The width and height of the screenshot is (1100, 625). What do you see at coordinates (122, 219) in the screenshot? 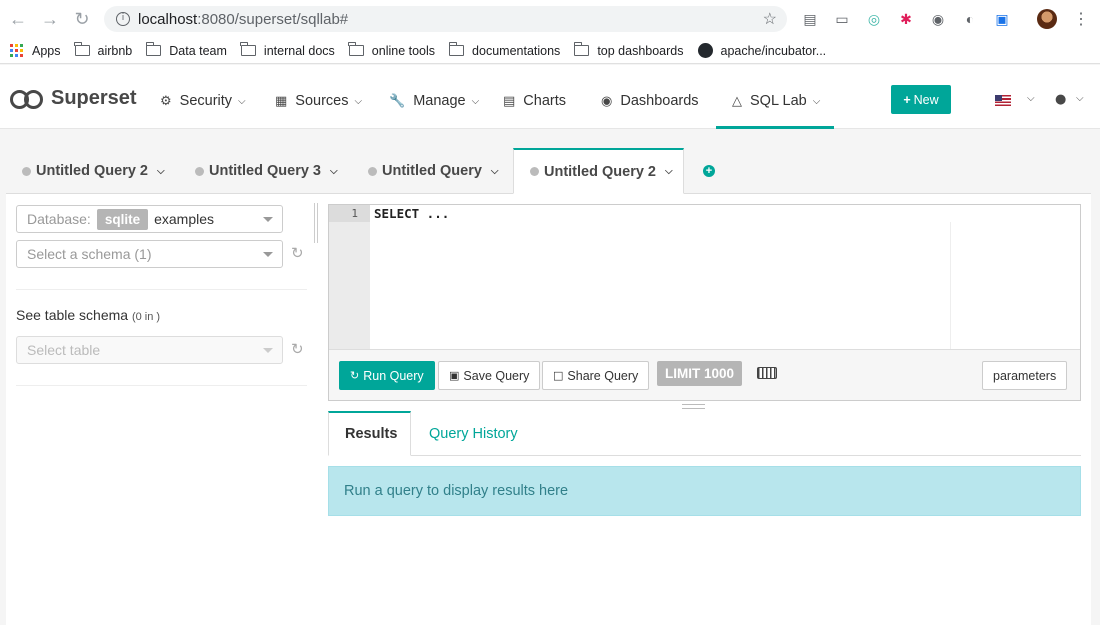
I see `database-backend-label: sqlite` at bounding box center [122, 219].